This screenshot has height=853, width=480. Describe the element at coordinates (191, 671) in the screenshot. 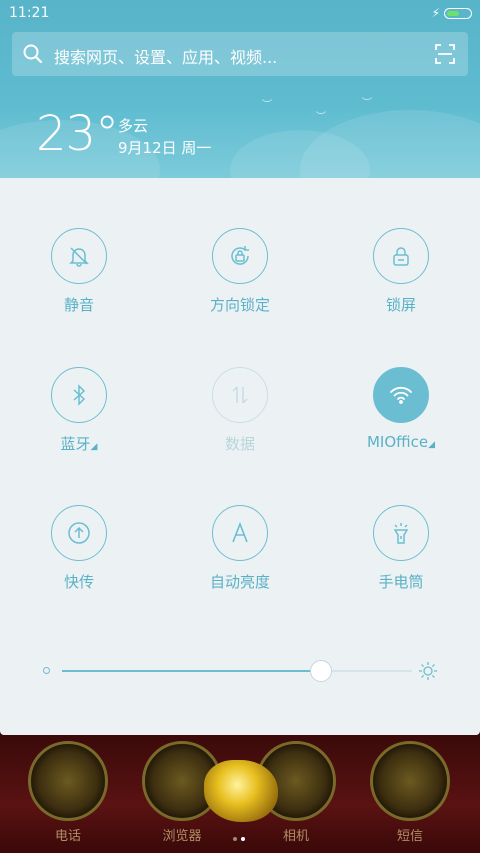

I see `brightness-fill` at that location.